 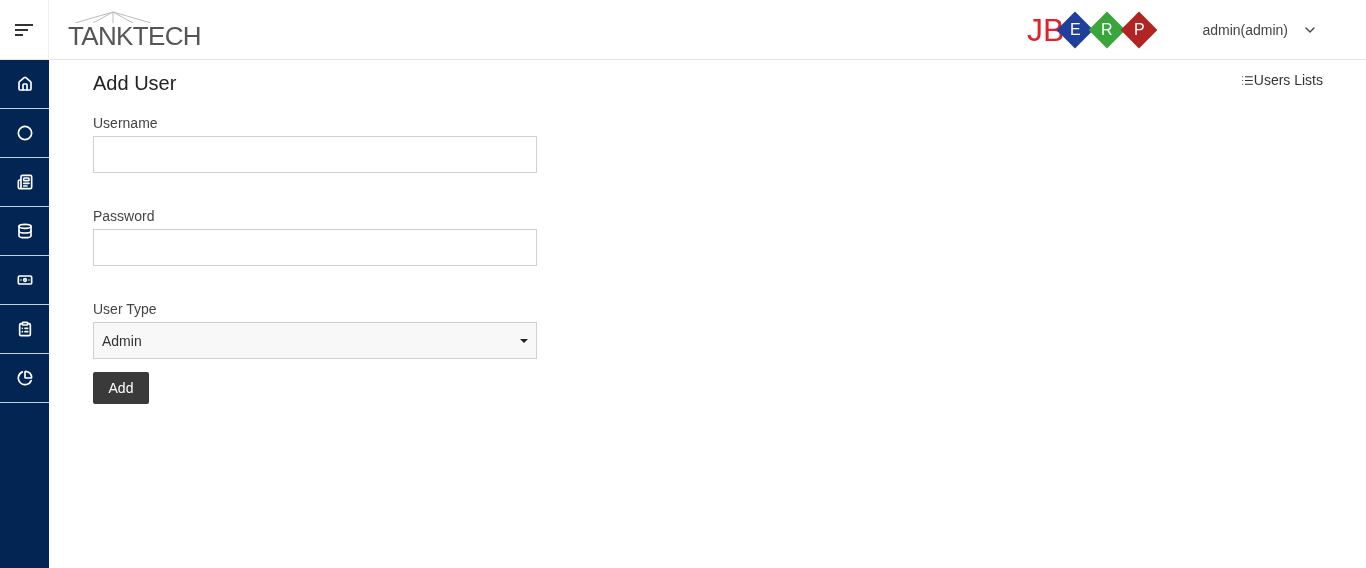 I want to click on dropdown-caret-icon, so click(x=524, y=340).